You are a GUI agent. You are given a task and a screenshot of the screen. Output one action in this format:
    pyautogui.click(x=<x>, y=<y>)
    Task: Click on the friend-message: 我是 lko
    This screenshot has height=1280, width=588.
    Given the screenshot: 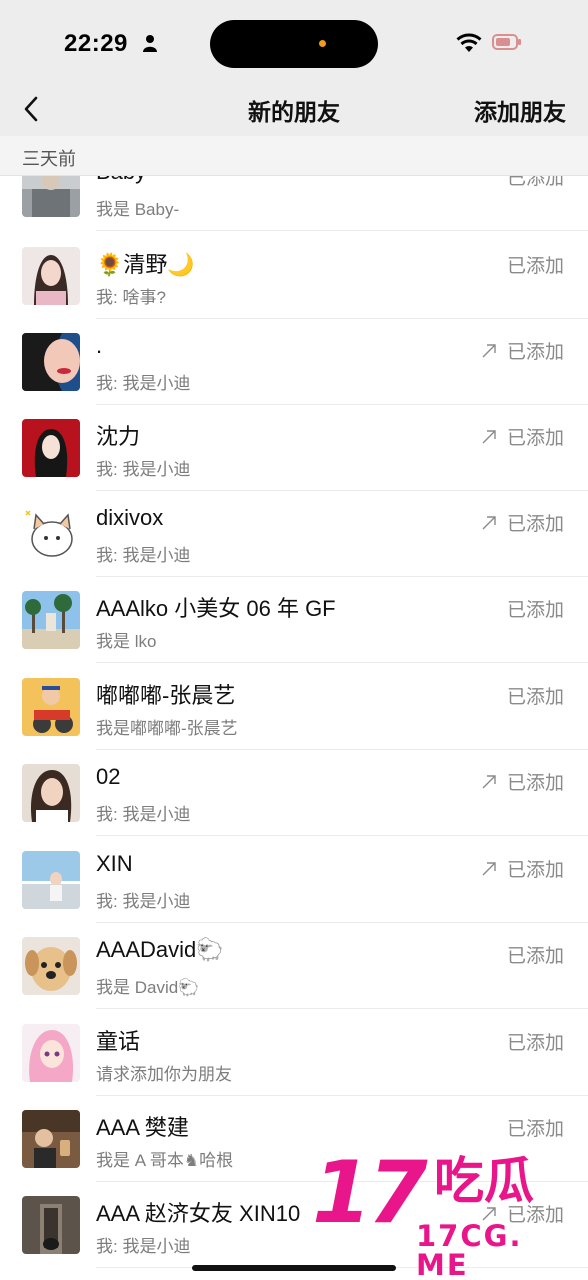 What is the action you would take?
    pyautogui.click(x=126, y=641)
    